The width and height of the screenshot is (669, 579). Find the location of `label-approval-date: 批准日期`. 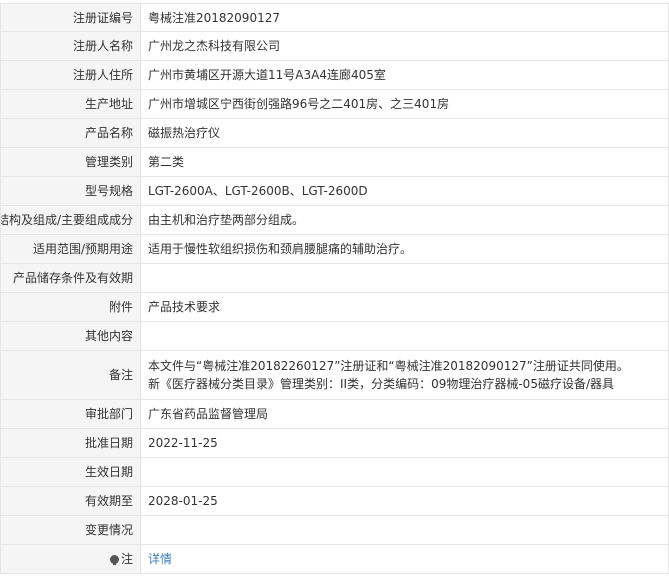

label-approval-date: 批准日期 is located at coordinates (70, 443).